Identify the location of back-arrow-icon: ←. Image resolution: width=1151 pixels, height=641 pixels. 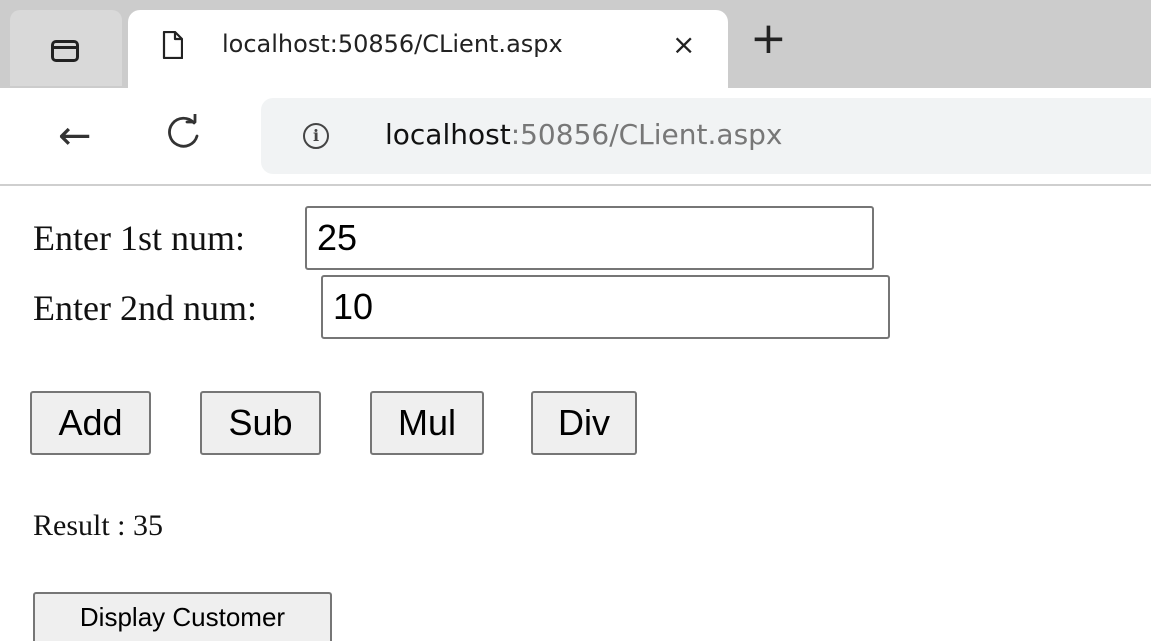
(75, 136).